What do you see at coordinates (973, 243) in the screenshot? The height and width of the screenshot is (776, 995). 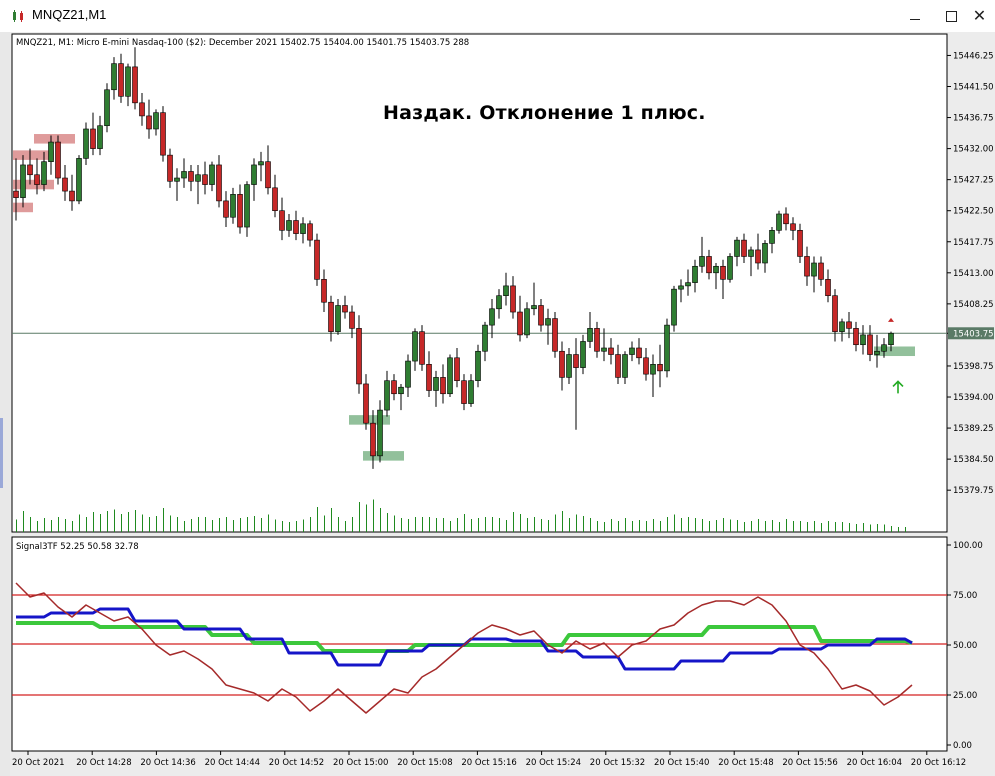 I see `price-tick-label: 15417.75` at bounding box center [973, 243].